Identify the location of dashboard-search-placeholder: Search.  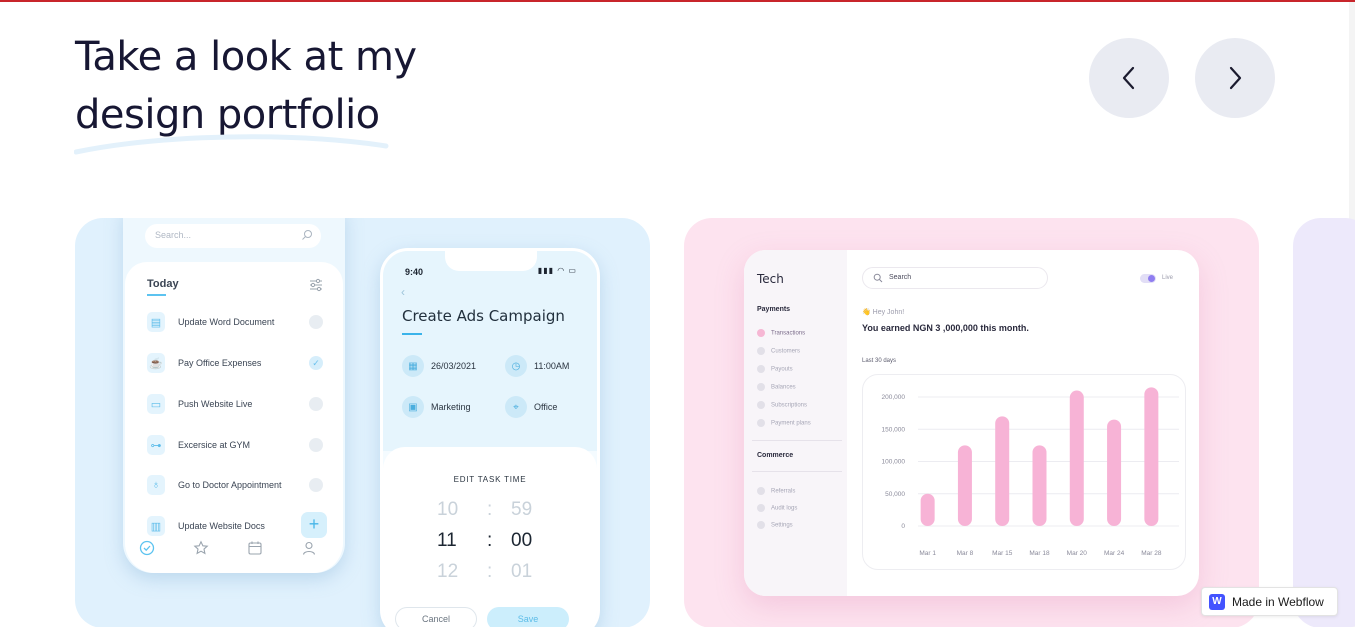
(900, 277).